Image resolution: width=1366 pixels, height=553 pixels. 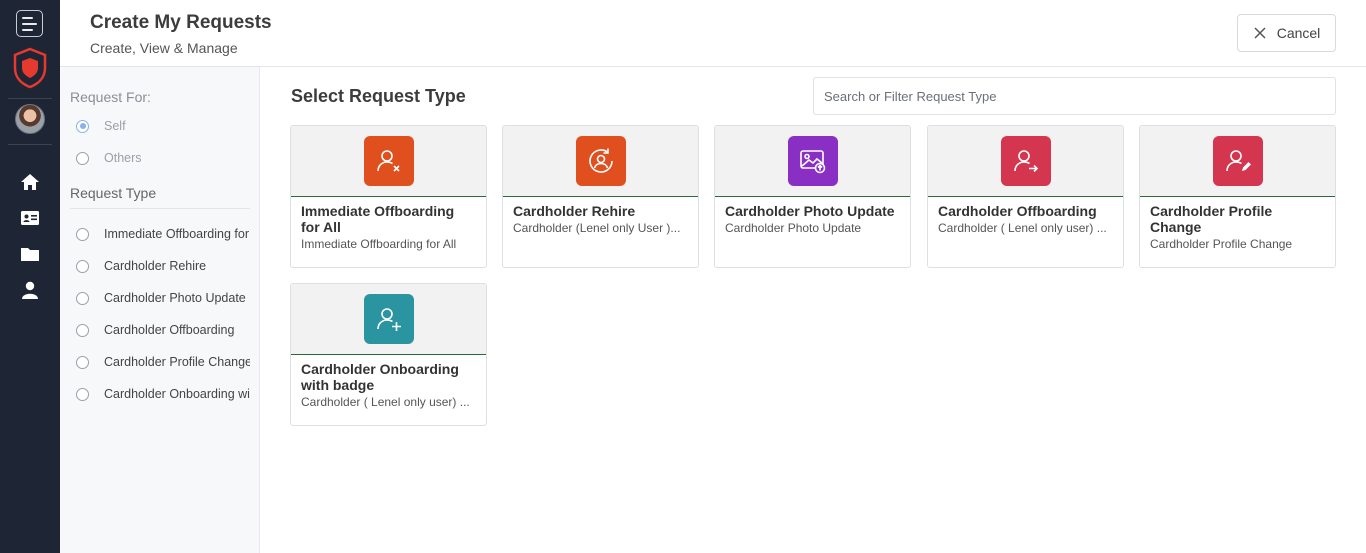 I want to click on page-title: Create My Requests, so click(x=181, y=22).